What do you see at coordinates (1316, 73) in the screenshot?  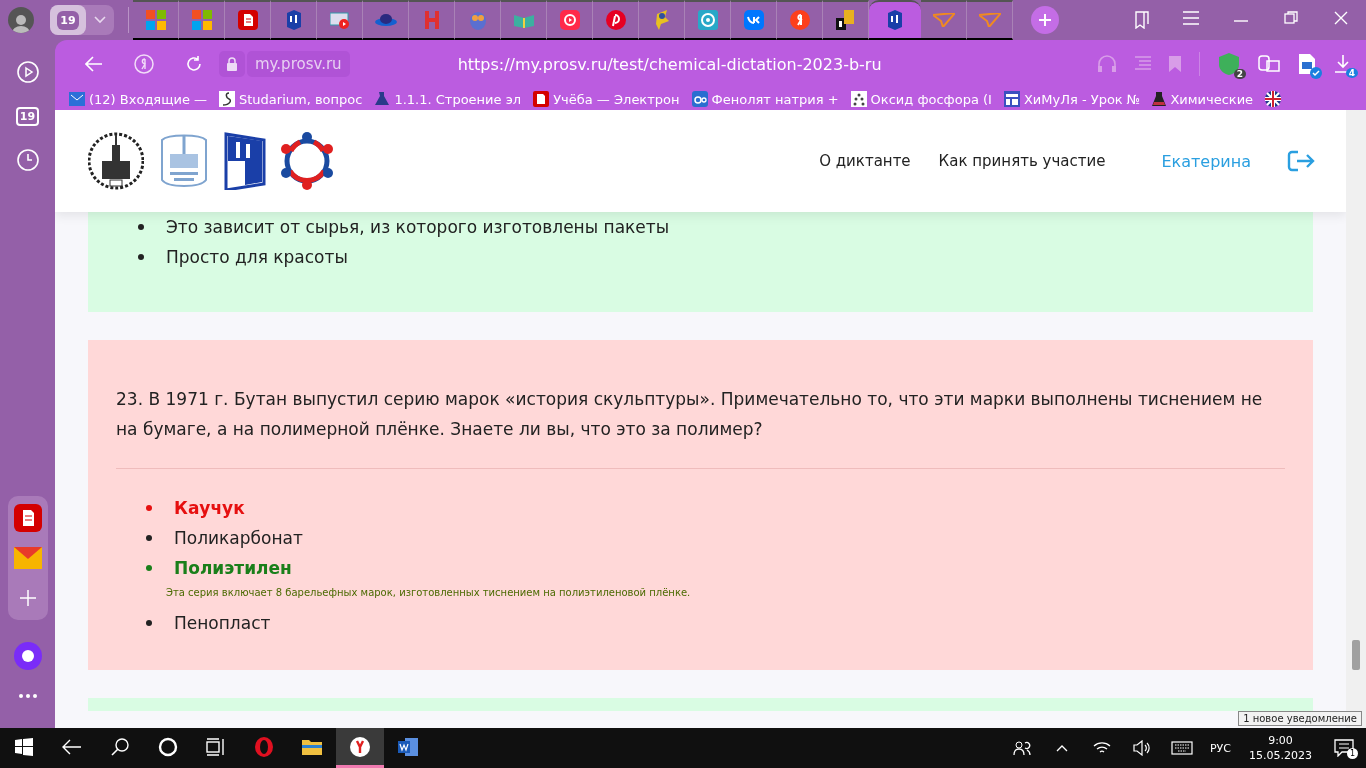 I see `check-badge-icon` at bounding box center [1316, 73].